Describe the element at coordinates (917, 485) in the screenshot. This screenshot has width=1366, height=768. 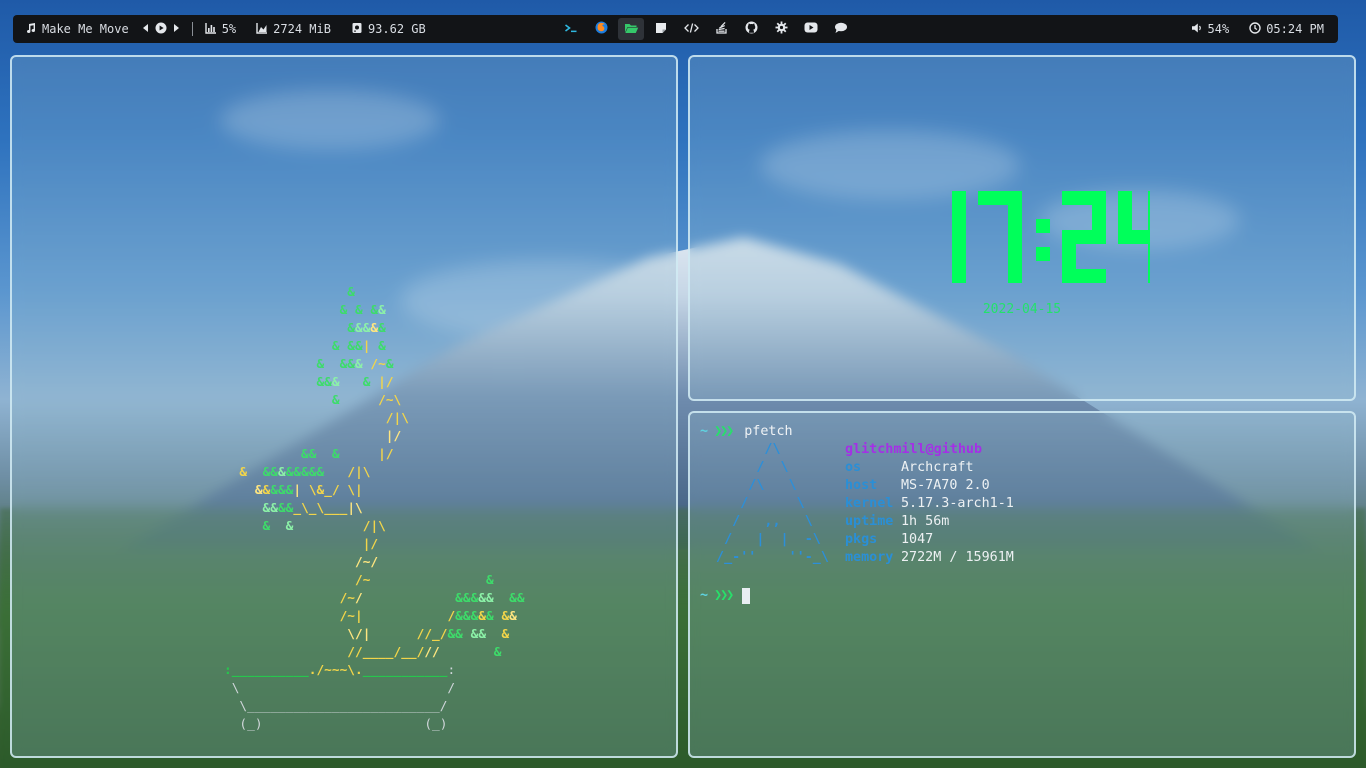
I see `info-row-host: host MS-7A70 2.0` at that location.